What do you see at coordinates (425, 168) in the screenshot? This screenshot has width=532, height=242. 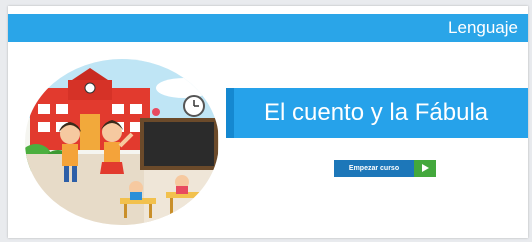 I see `play-arrow-icon` at bounding box center [425, 168].